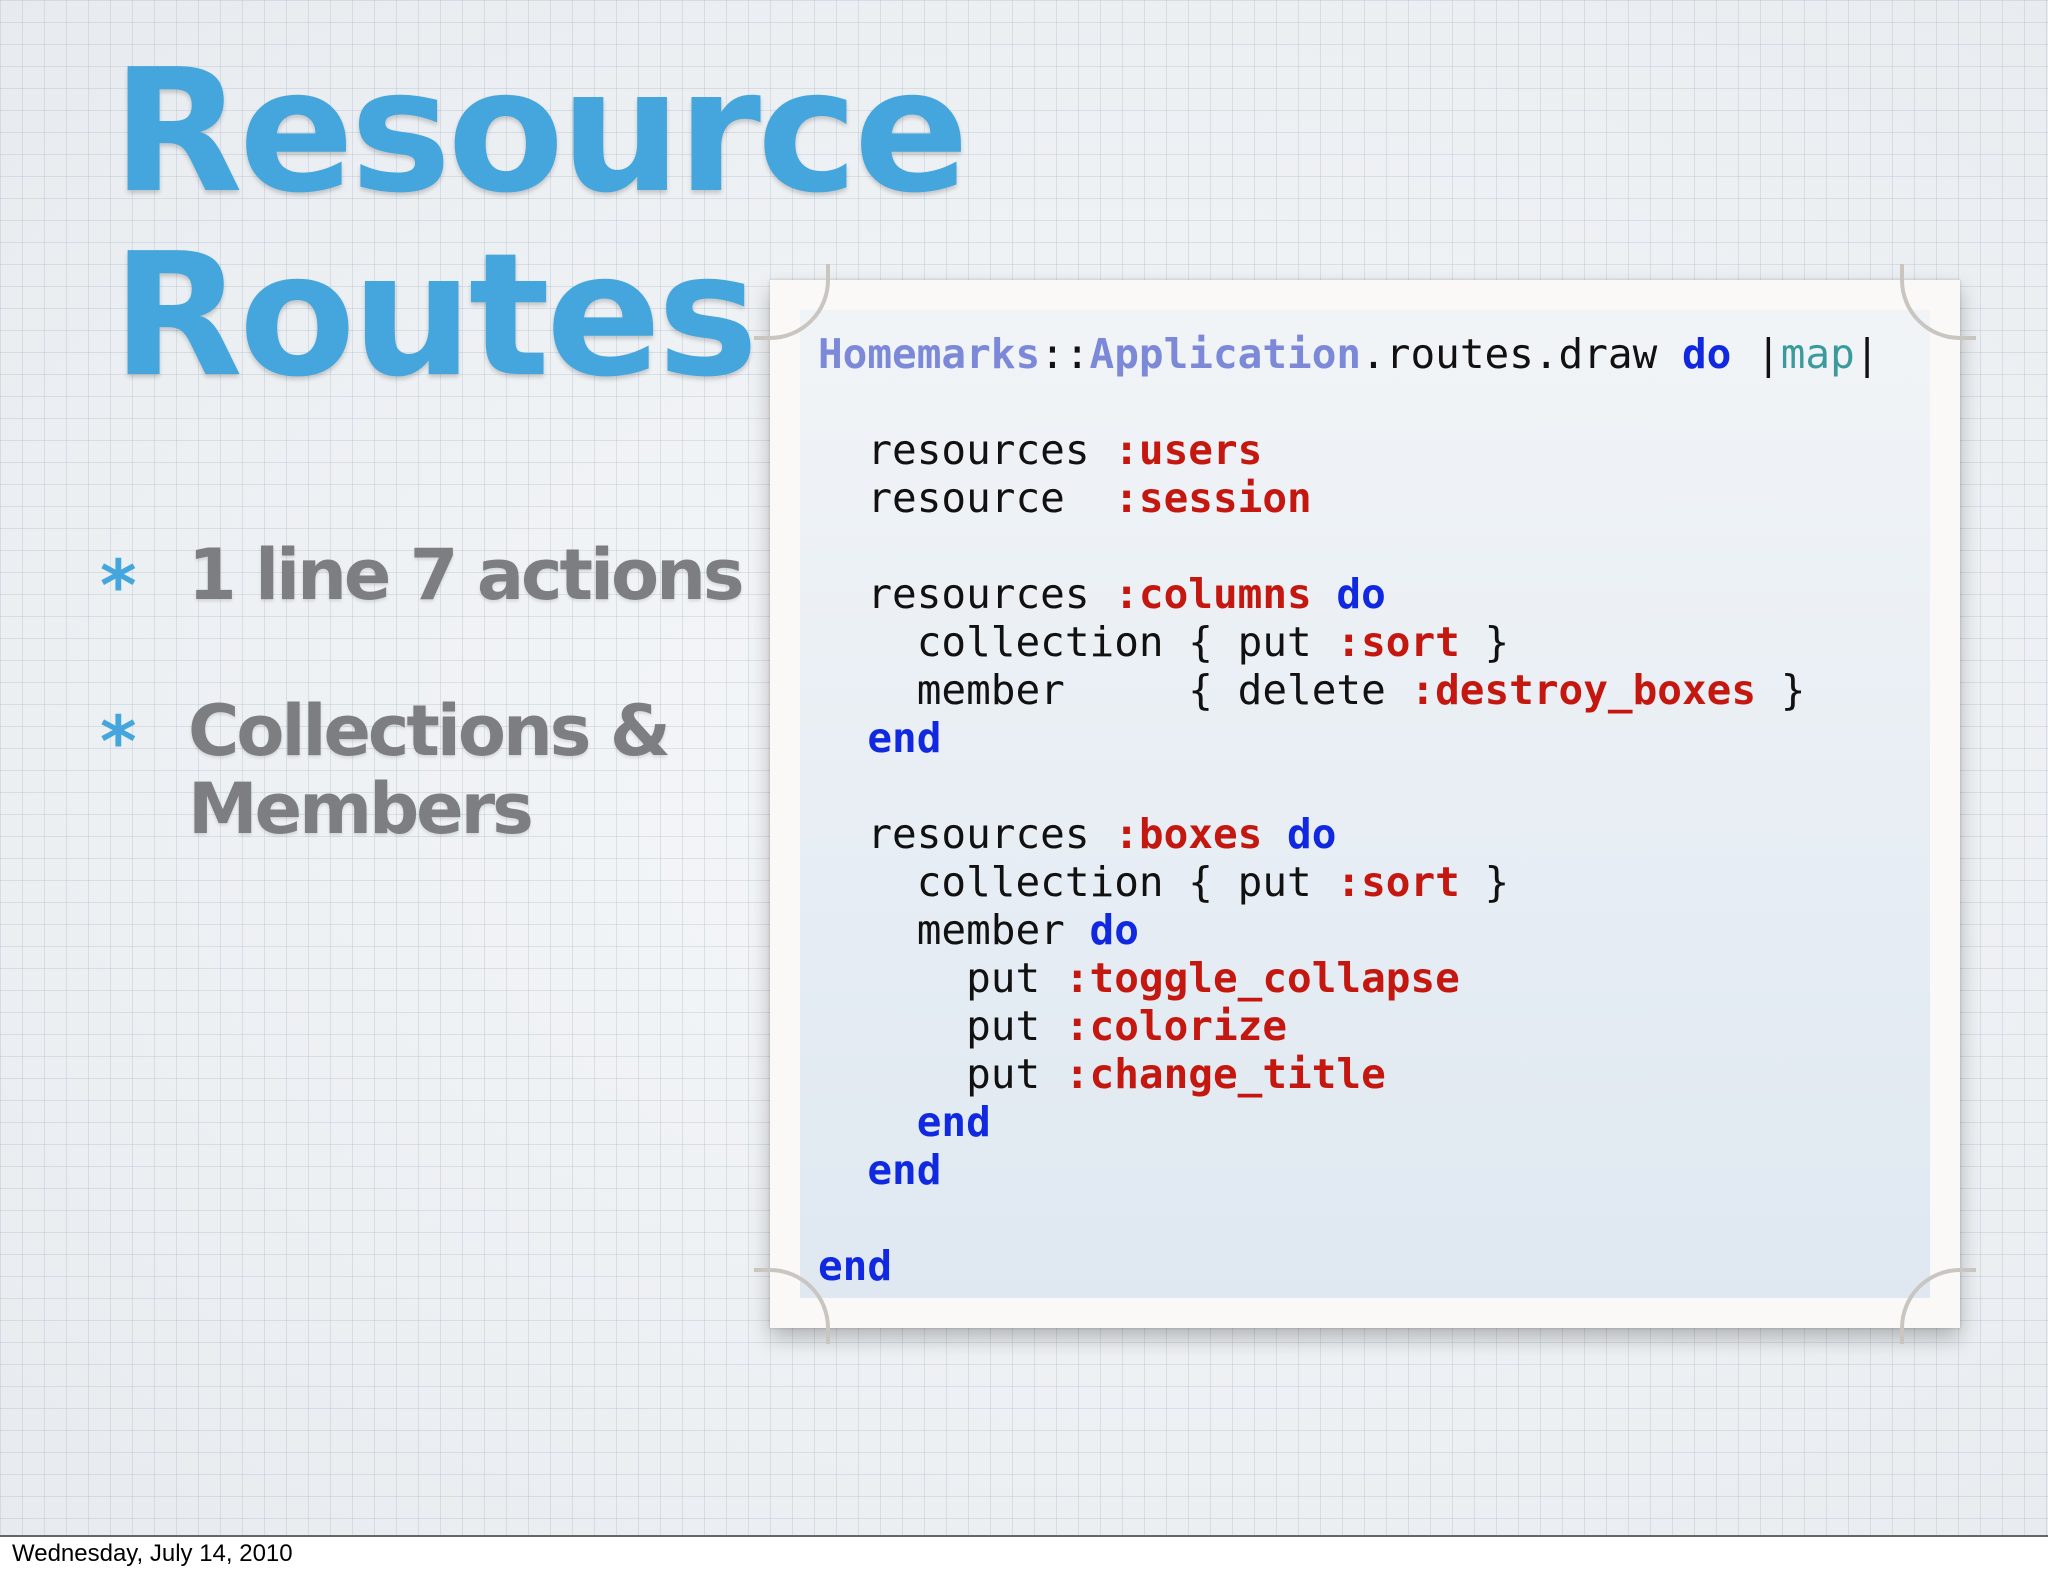 This screenshot has height=1576, width=2048. I want to click on code-line: resources :boxes do, so click(1348, 834).